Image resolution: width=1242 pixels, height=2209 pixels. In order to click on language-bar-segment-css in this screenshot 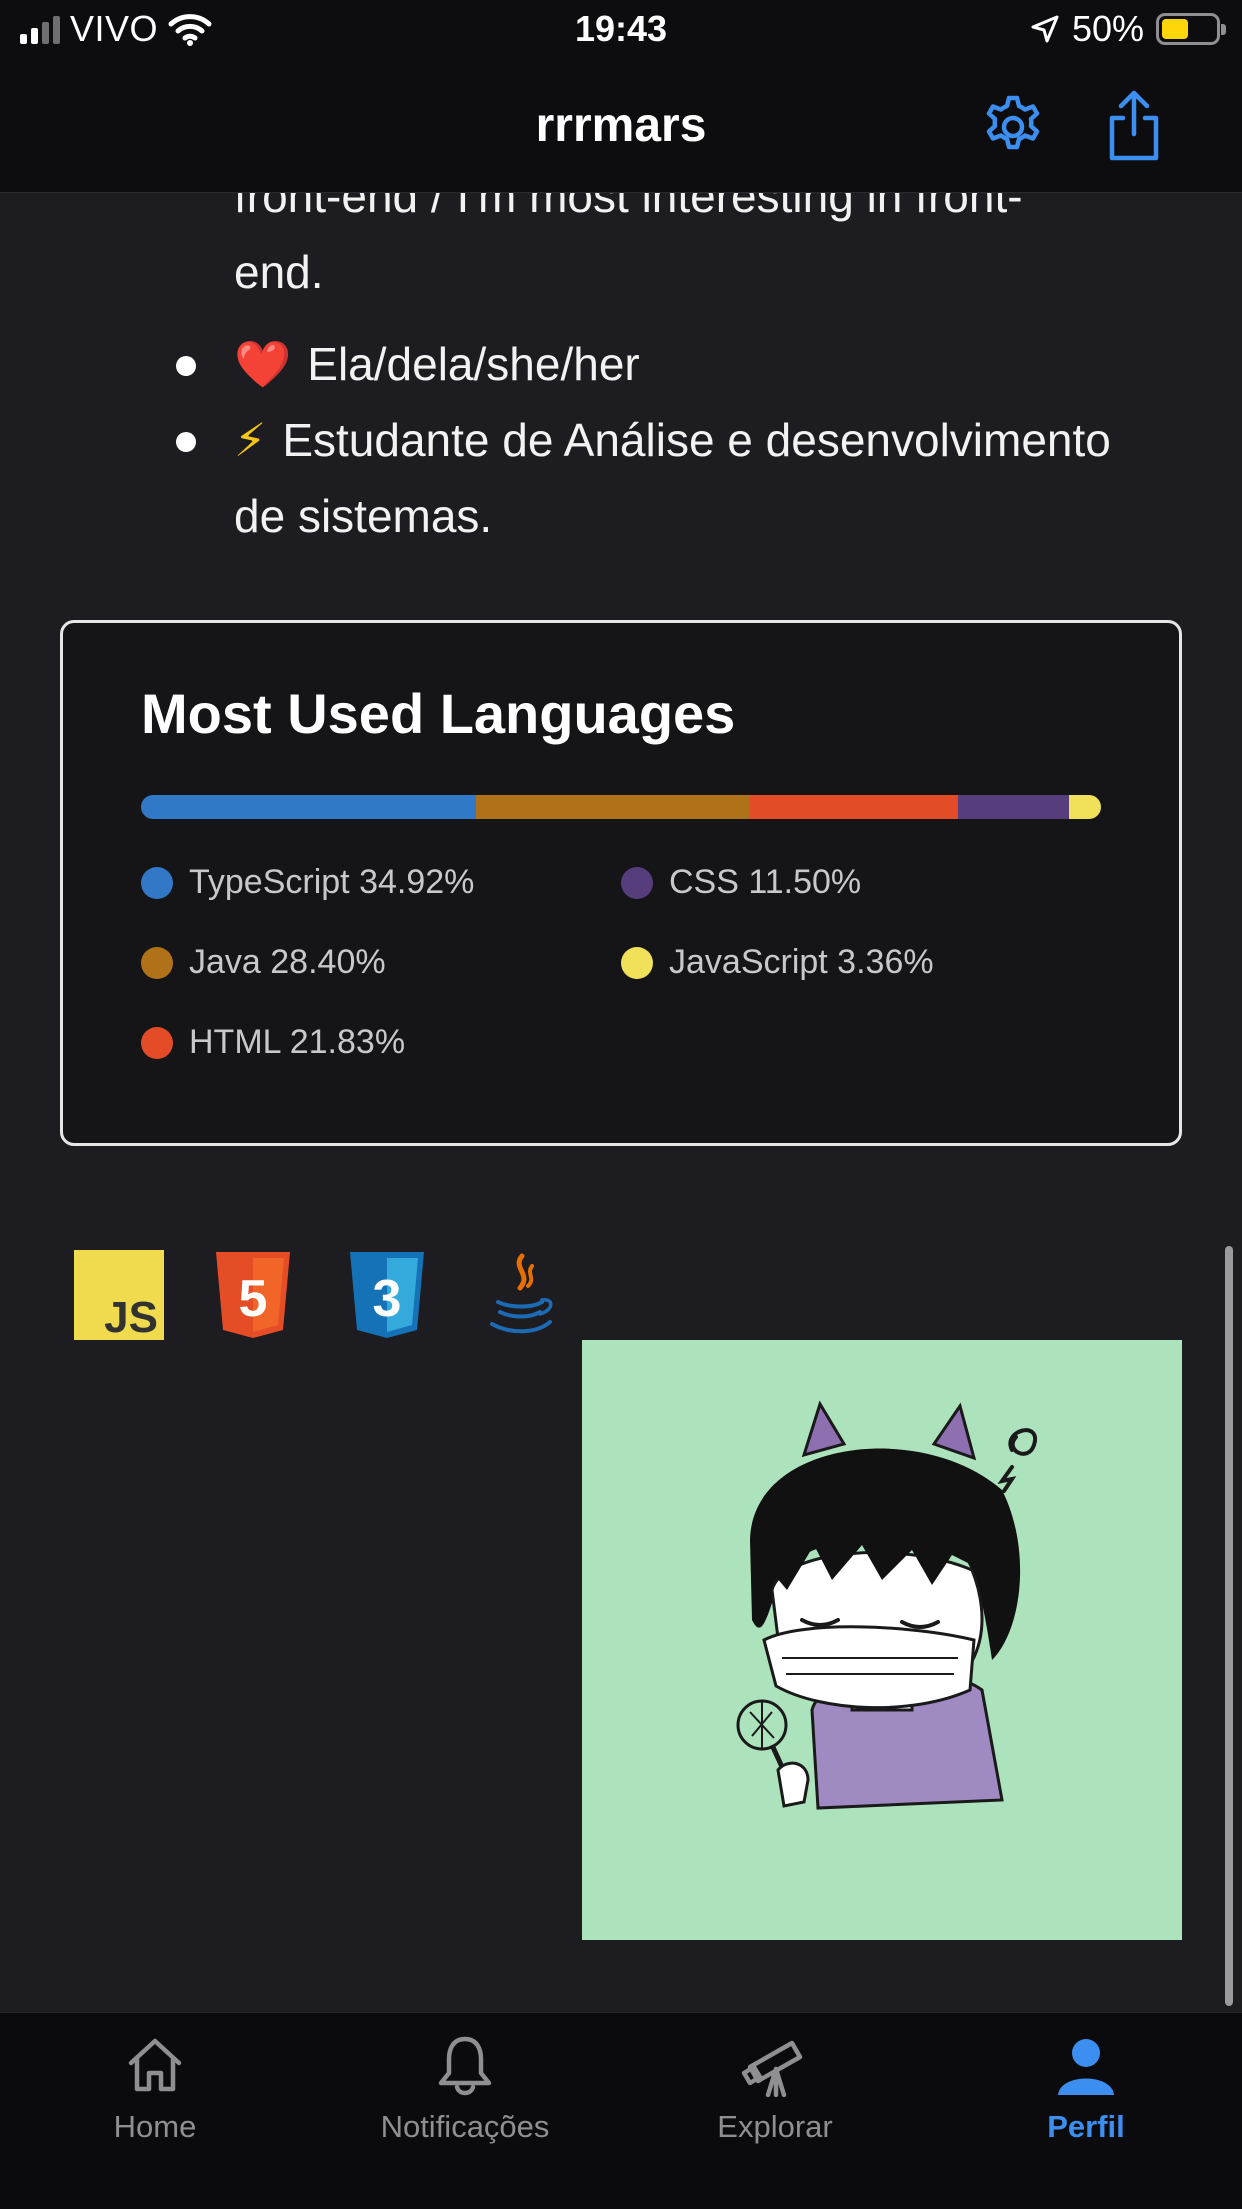, I will do `click(1013, 807)`.